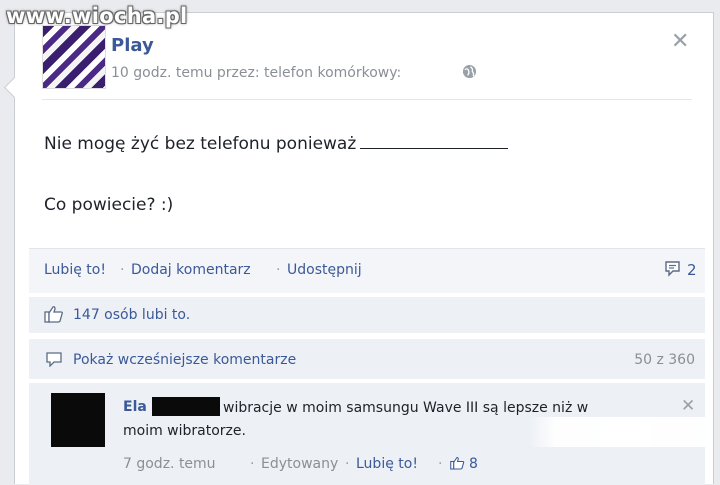  What do you see at coordinates (200, 144) in the screenshot?
I see `post-text: Nie mogę żyć bez telefonu ponieważ` at bounding box center [200, 144].